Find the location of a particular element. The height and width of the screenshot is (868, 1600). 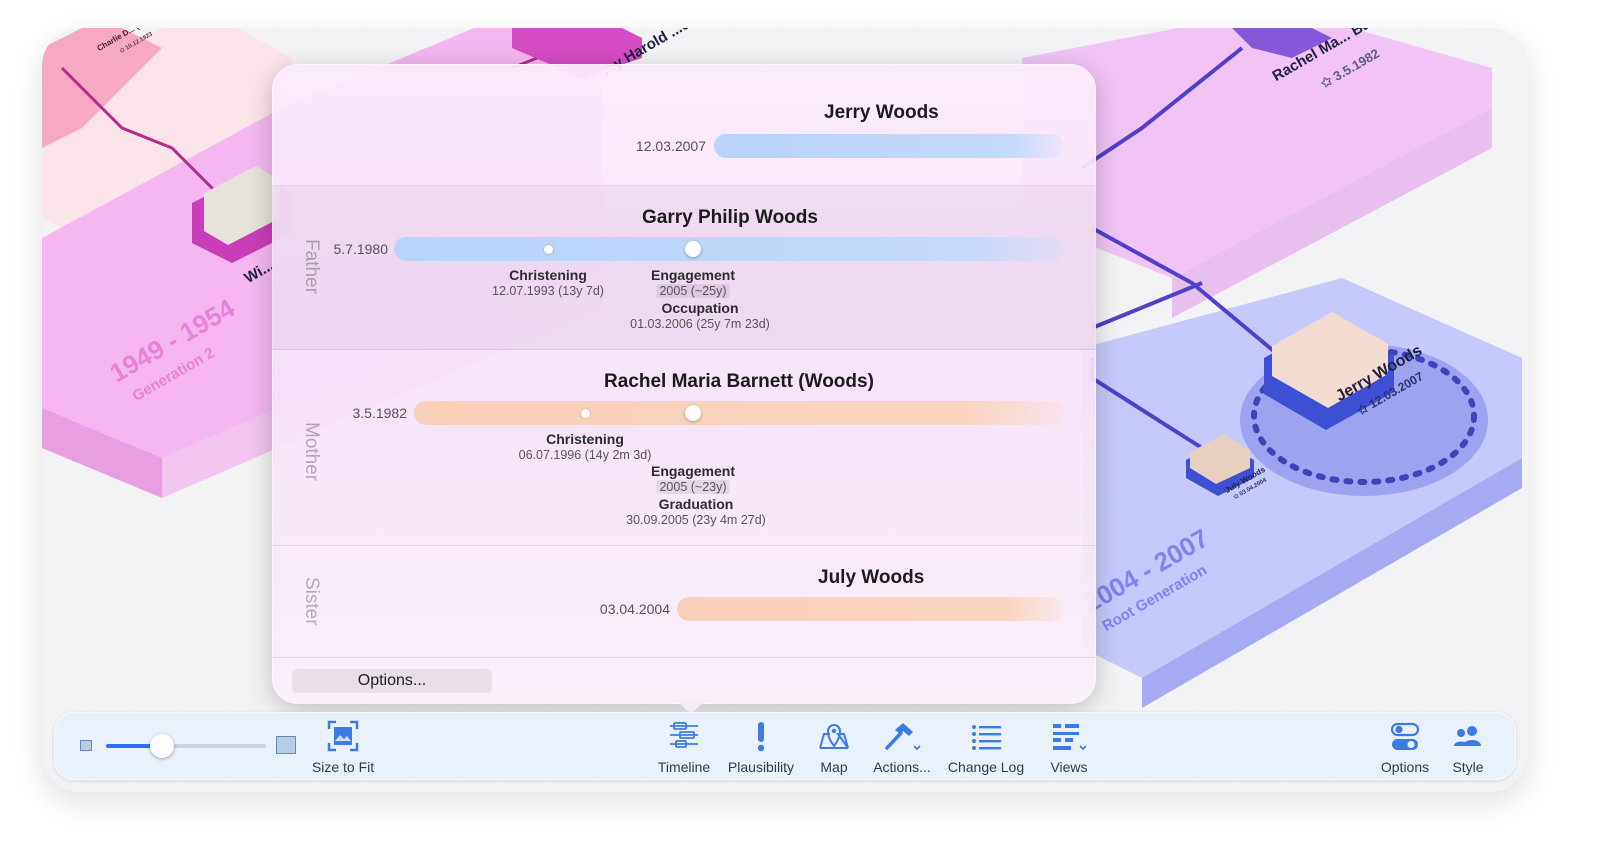

toolbar-label: Options is located at coordinates (1405, 767).